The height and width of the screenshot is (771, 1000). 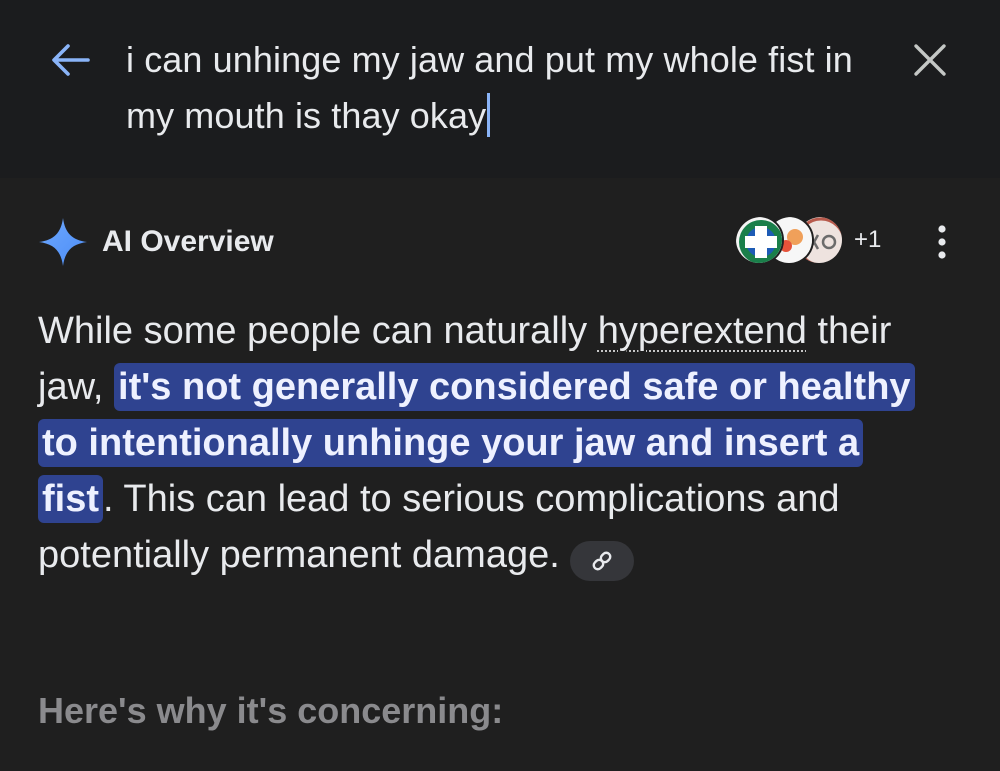 I want to click on ai-overview-header: AI Overview, so click(x=156, y=242).